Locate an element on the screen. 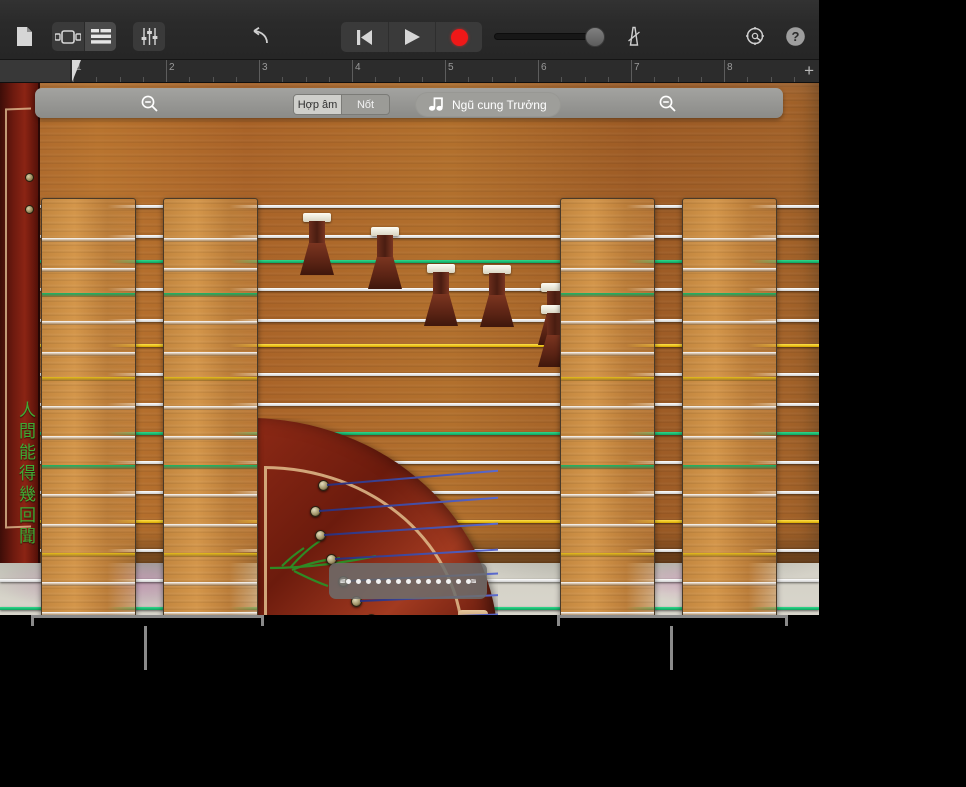  scale-selector-button: Ngũ cung Trưởng is located at coordinates (488, 104).